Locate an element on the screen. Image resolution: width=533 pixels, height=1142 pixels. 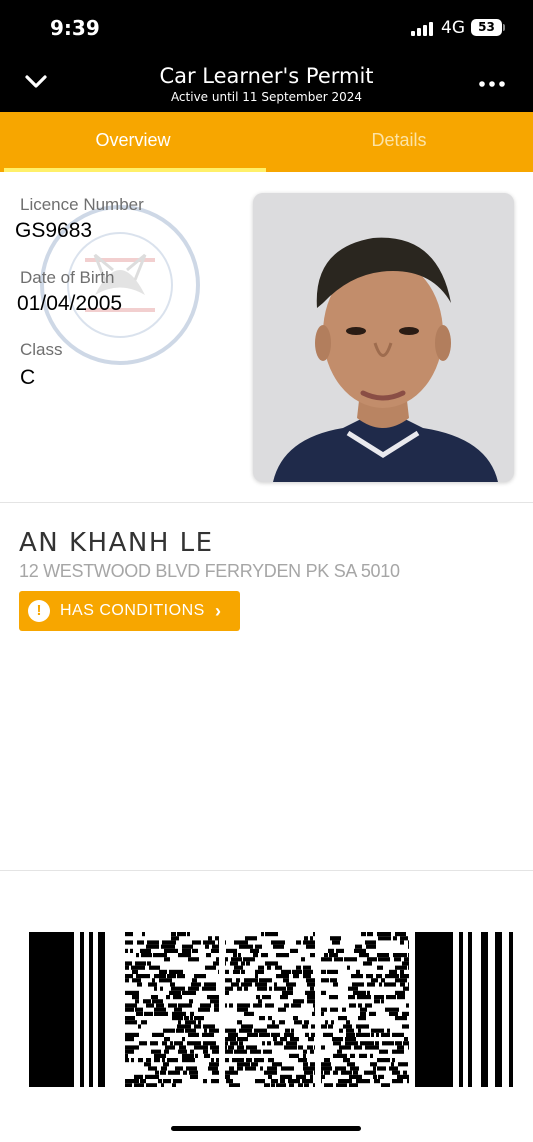
has-conditions-button: ! HAS CONDITIONS › is located at coordinates (129, 611).